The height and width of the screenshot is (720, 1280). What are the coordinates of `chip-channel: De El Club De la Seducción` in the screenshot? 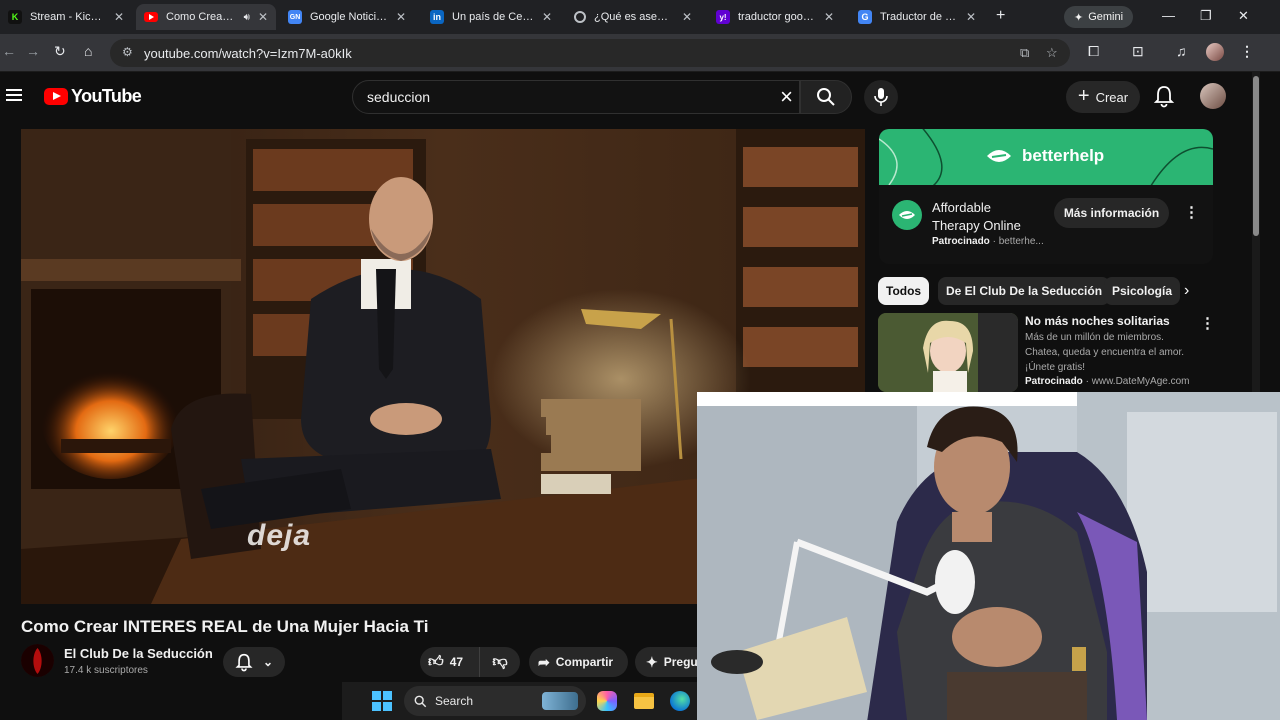 It's located at (1024, 291).